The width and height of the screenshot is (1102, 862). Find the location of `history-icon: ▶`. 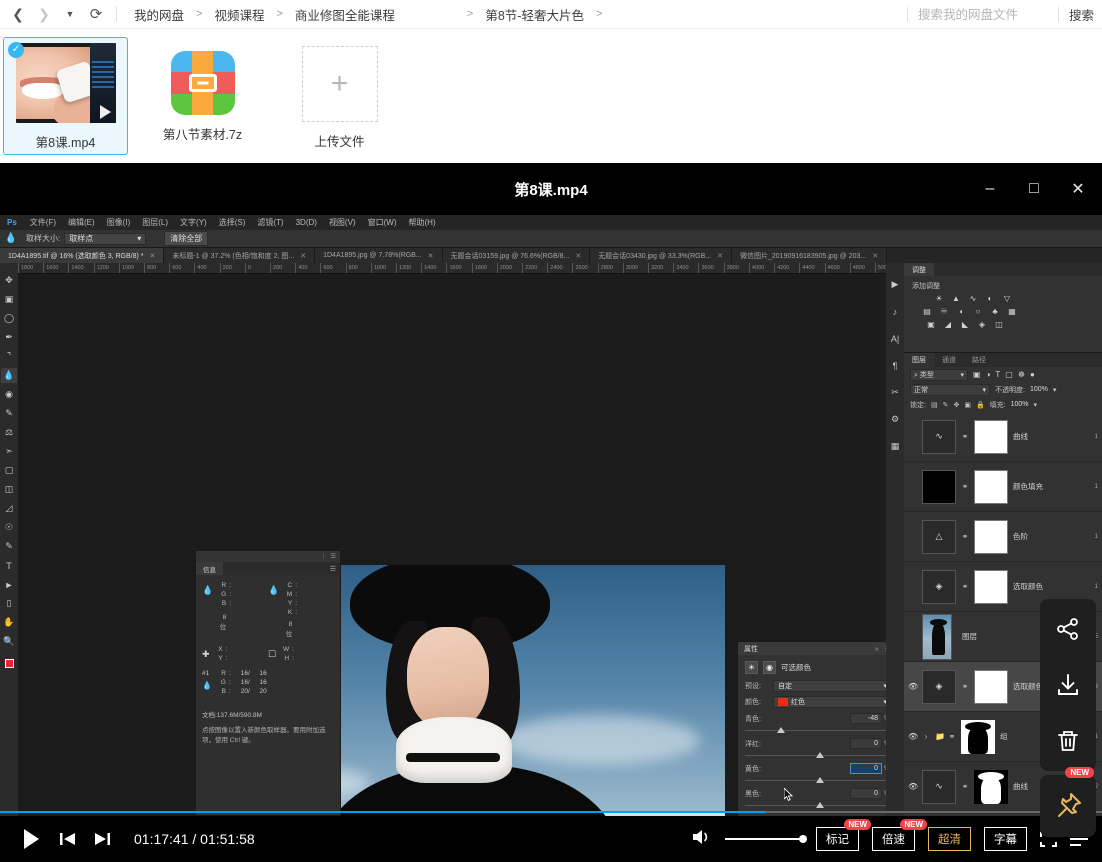

history-icon: ▶ is located at coordinates (895, 284).